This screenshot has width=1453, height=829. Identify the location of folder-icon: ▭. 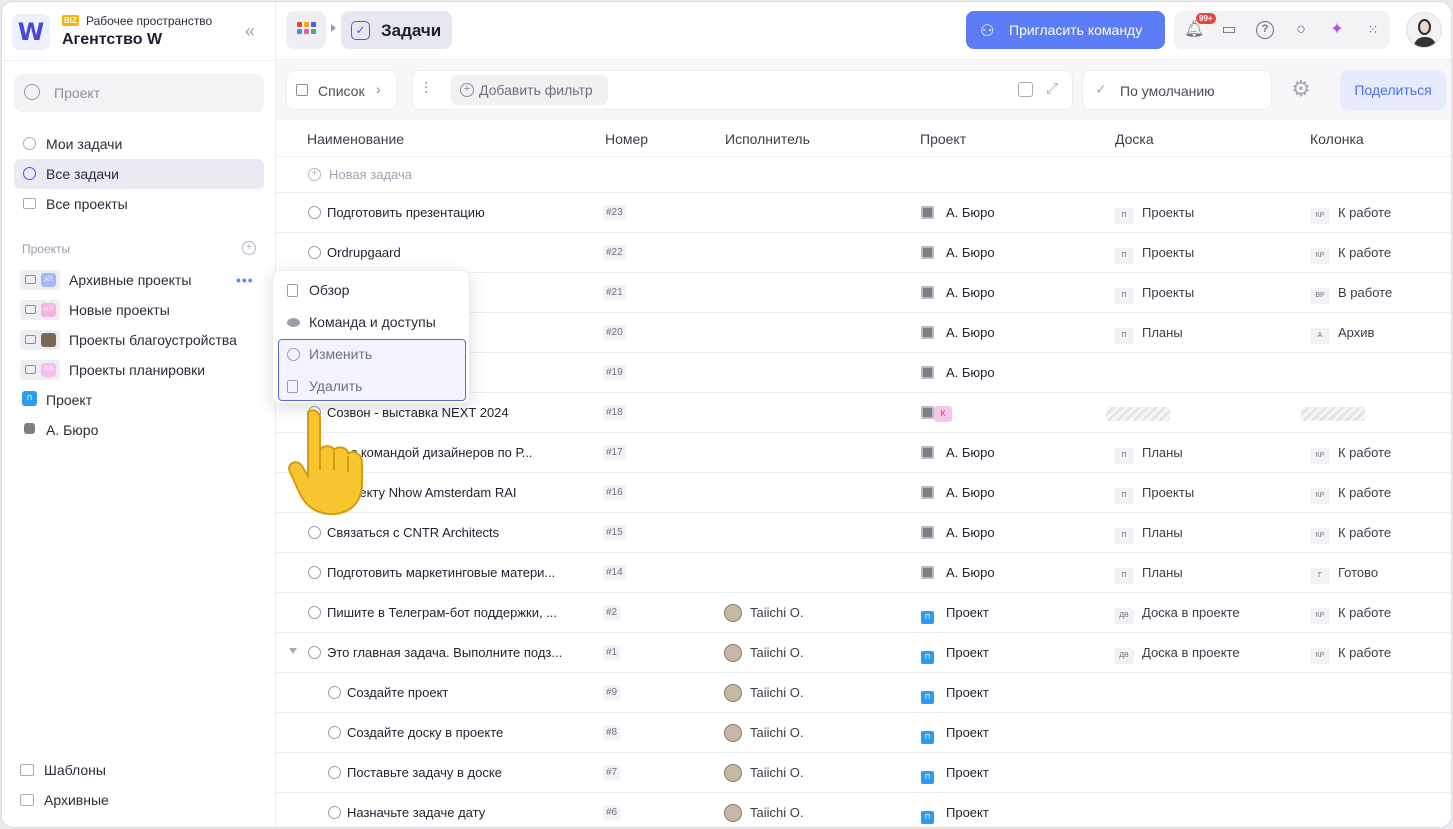
(1229, 30).